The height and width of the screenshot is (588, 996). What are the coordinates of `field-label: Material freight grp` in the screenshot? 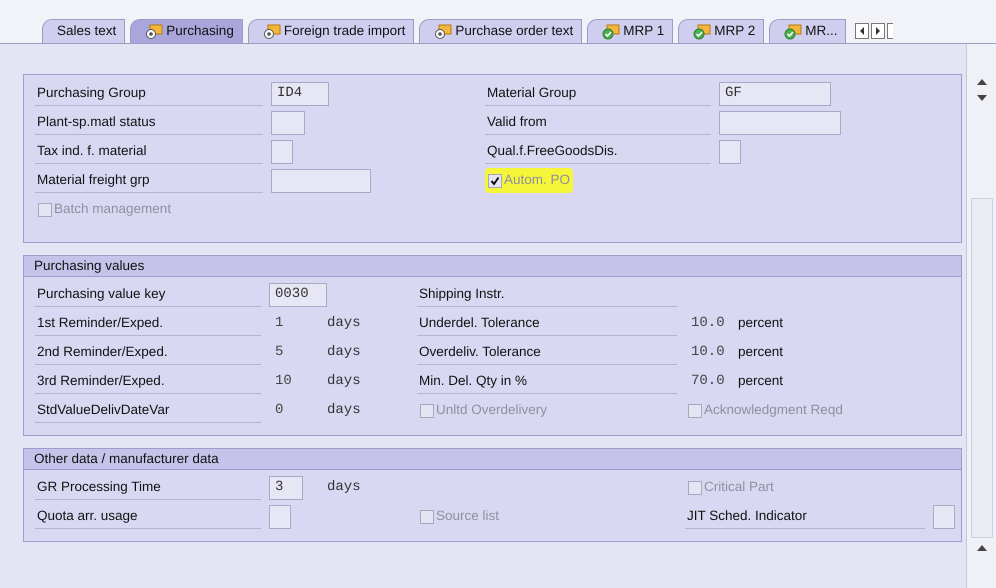 It's located at (149, 180).